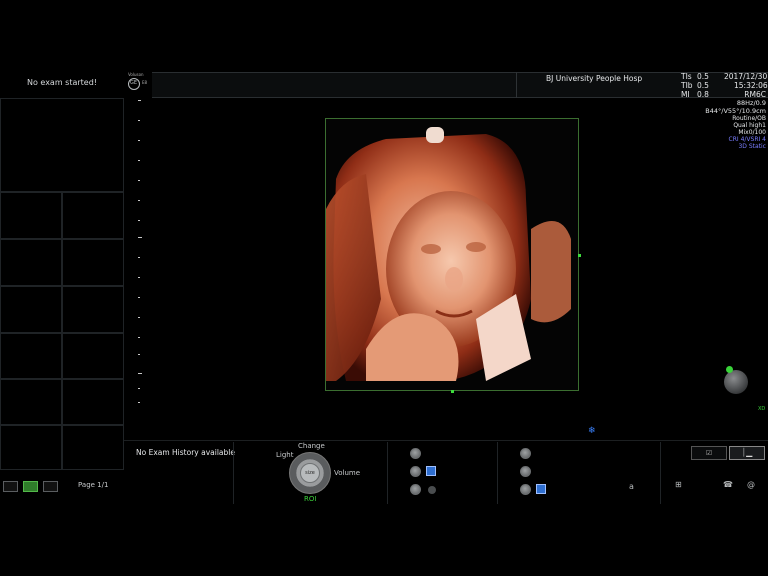  I want to click on tis-value: 0.5, so click(703, 76).